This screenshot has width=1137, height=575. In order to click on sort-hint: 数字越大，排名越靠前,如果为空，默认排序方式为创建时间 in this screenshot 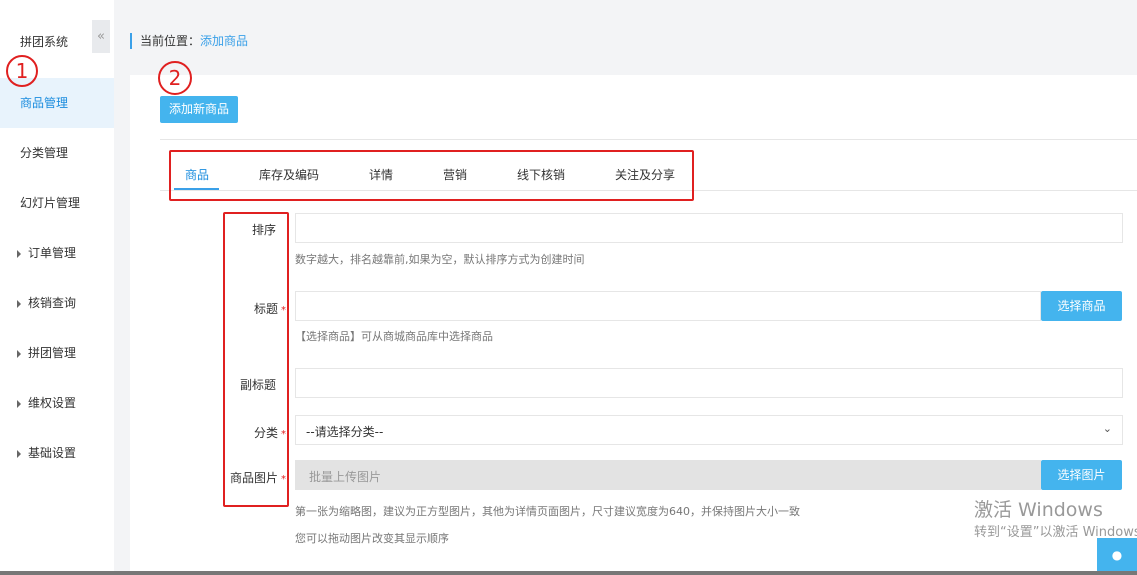, I will do `click(440, 259)`.